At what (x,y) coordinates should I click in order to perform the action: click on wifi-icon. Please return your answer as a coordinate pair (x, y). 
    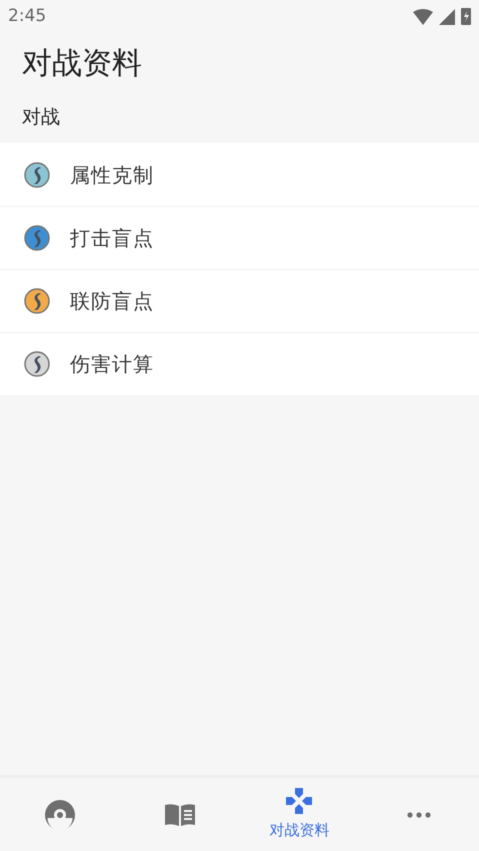
    Looking at the image, I should click on (423, 16).